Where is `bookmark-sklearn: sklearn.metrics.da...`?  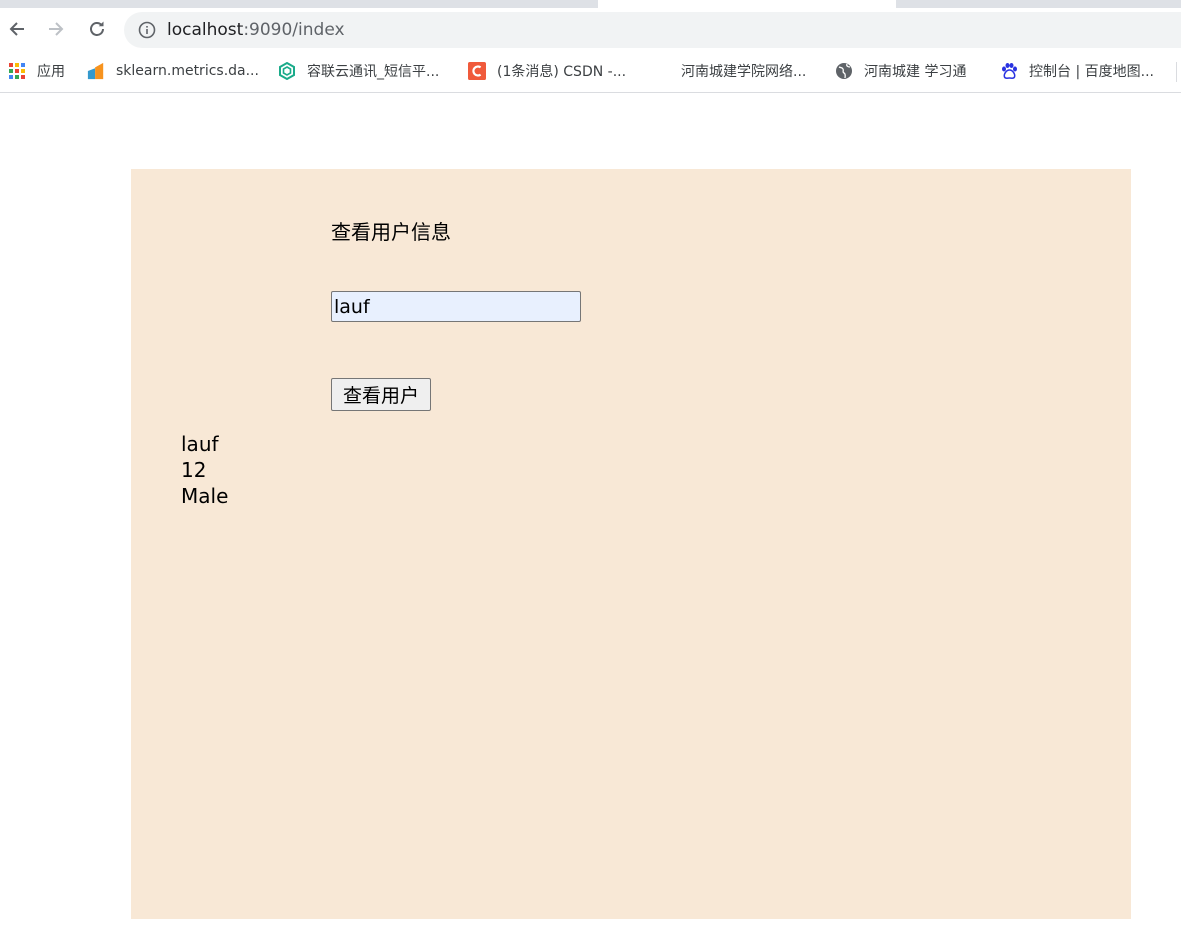 bookmark-sklearn: sklearn.metrics.da... is located at coordinates (173, 71).